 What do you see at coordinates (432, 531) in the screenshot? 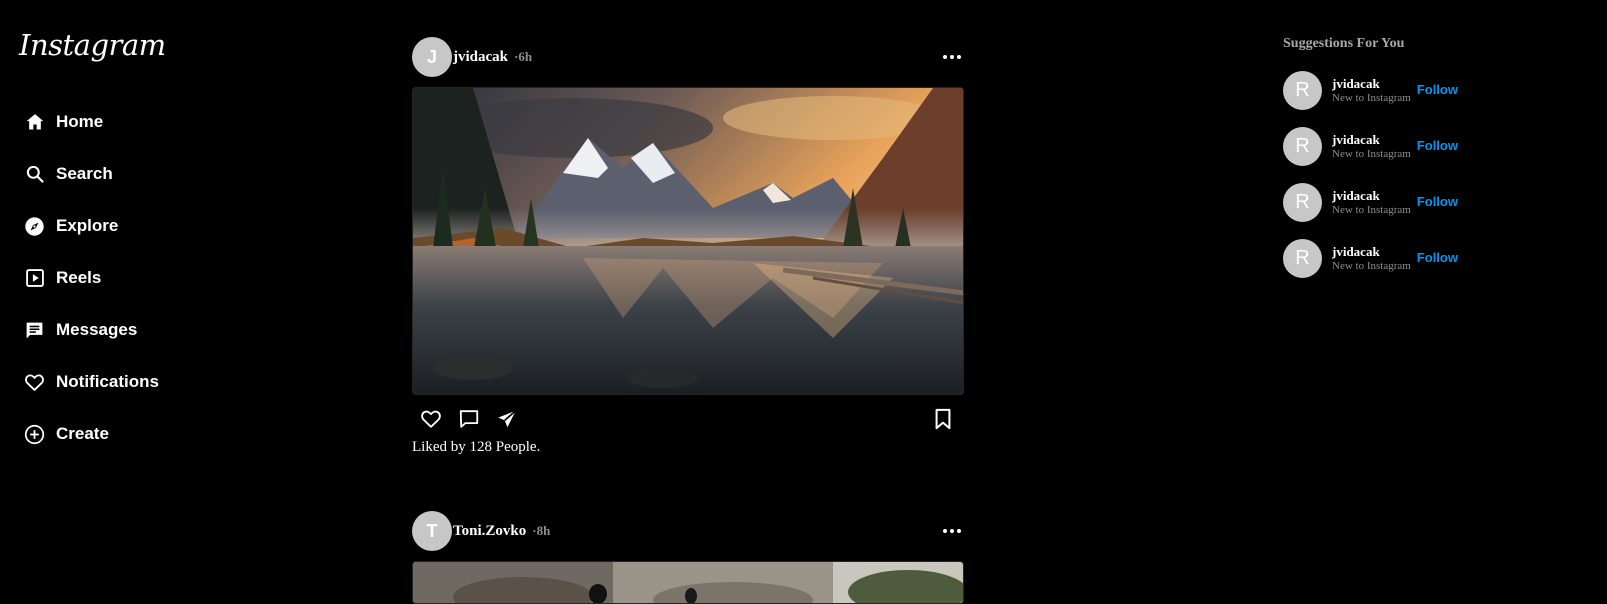
I see `avatar: T` at bounding box center [432, 531].